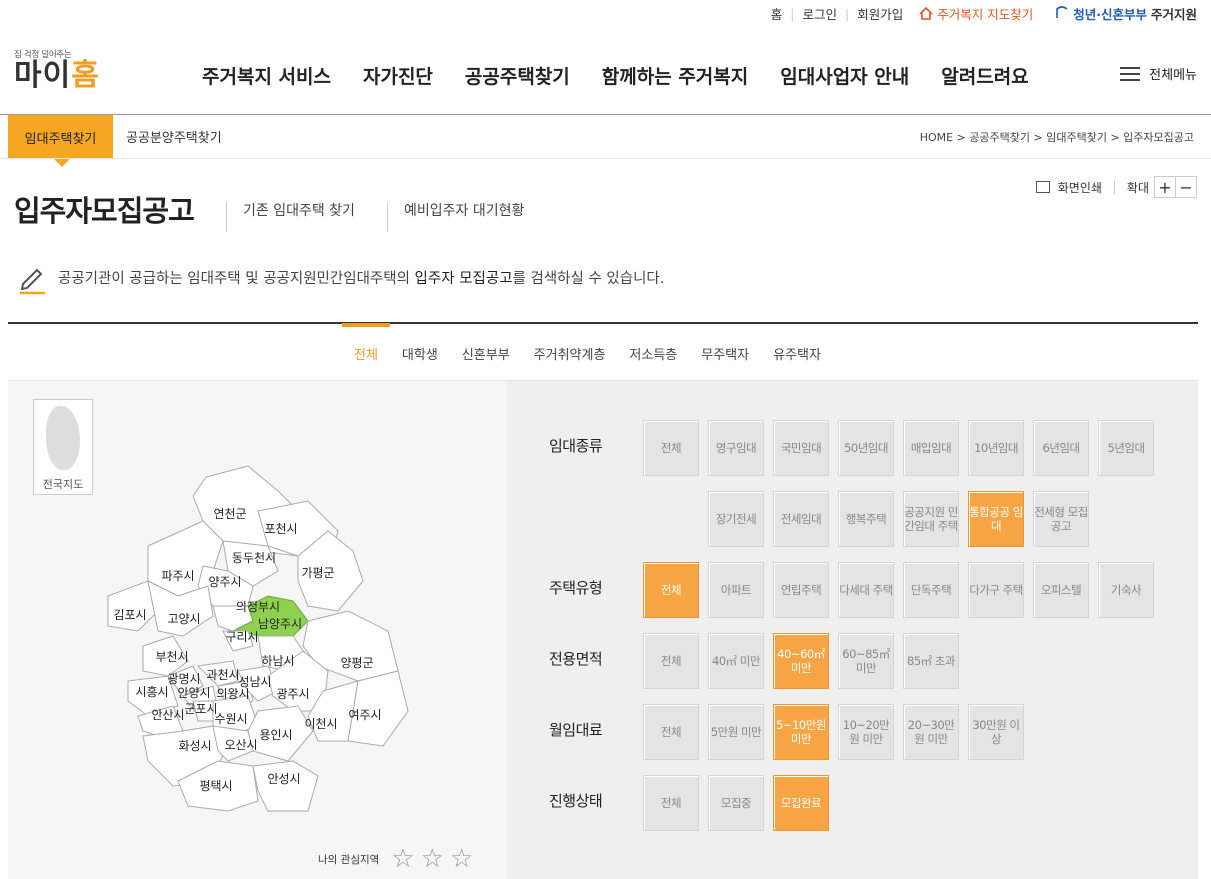  What do you see at coordinates (931, 732) in the screenshot?
I see `filter-monthly-option: 20~30만원 미만` at bounding box center [931, 732].